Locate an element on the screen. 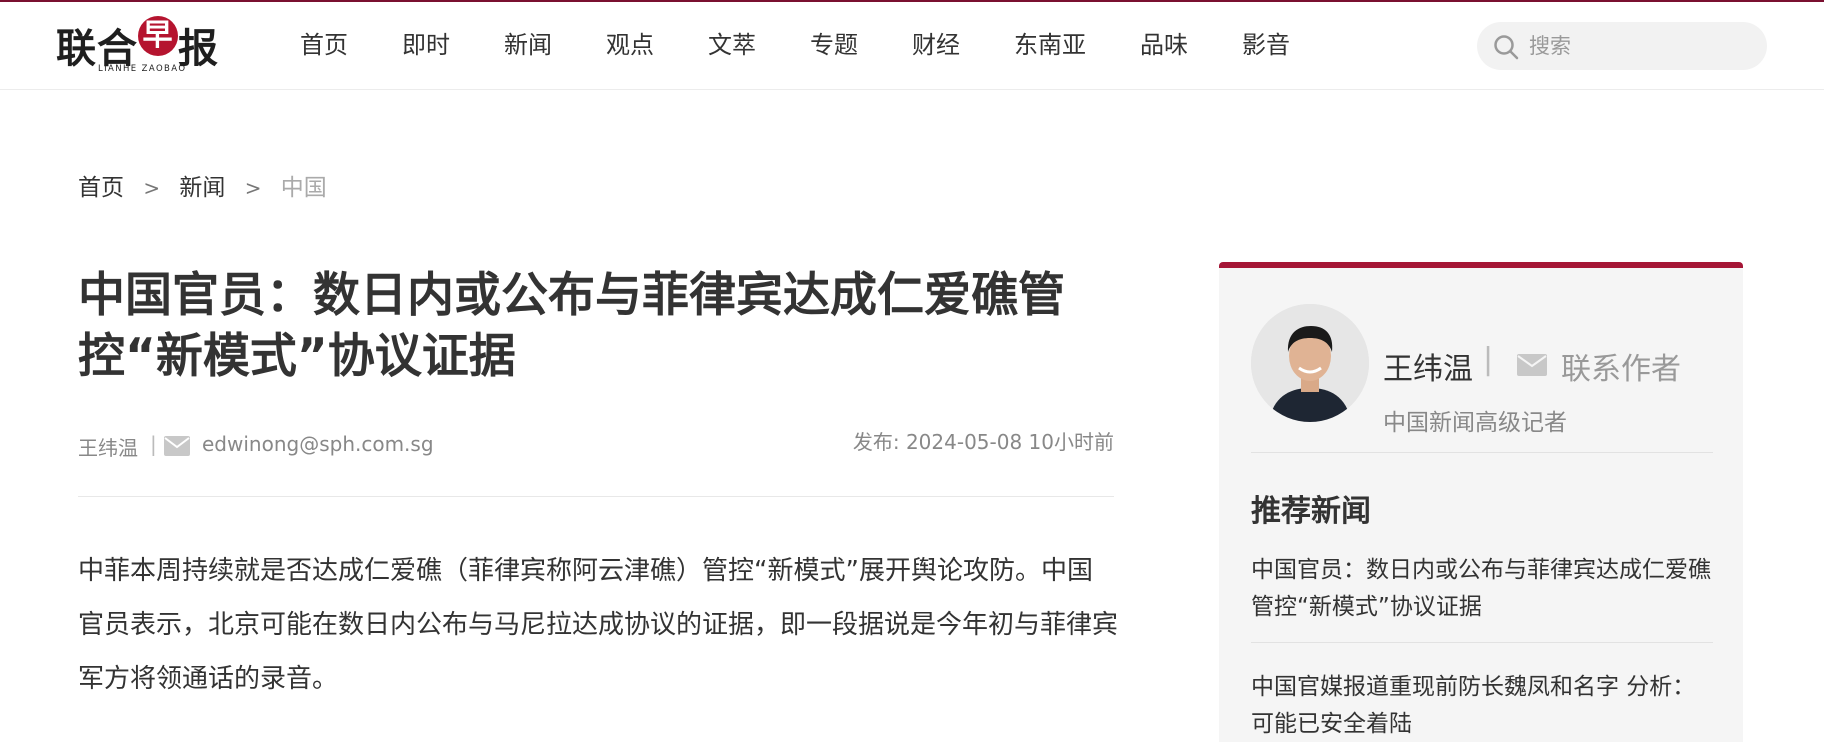  contact-author-link: 联系作者 is located at coordinates (1621, 366).